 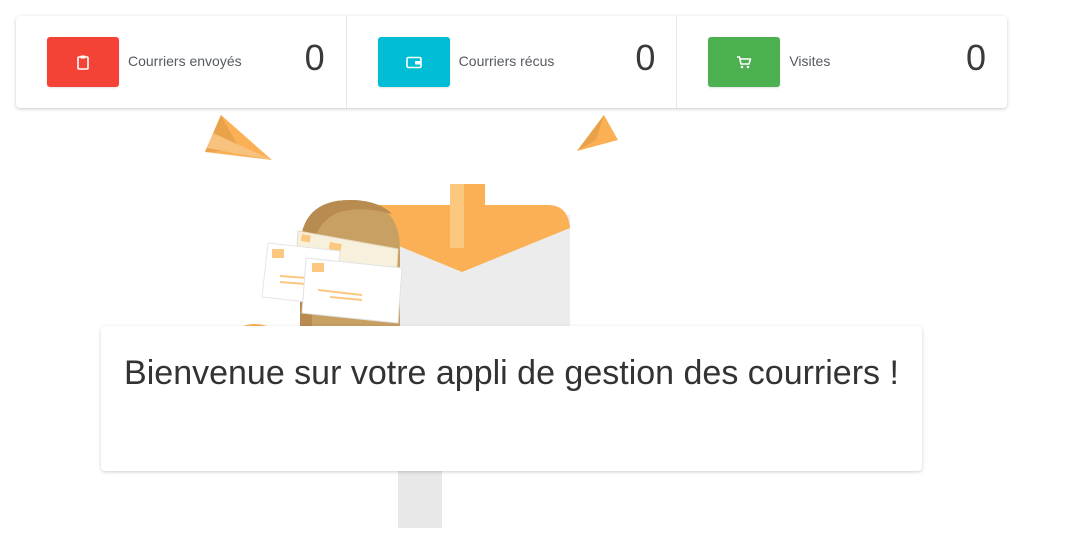 I want to click on wallet-icon, so click(x=413, y=62).